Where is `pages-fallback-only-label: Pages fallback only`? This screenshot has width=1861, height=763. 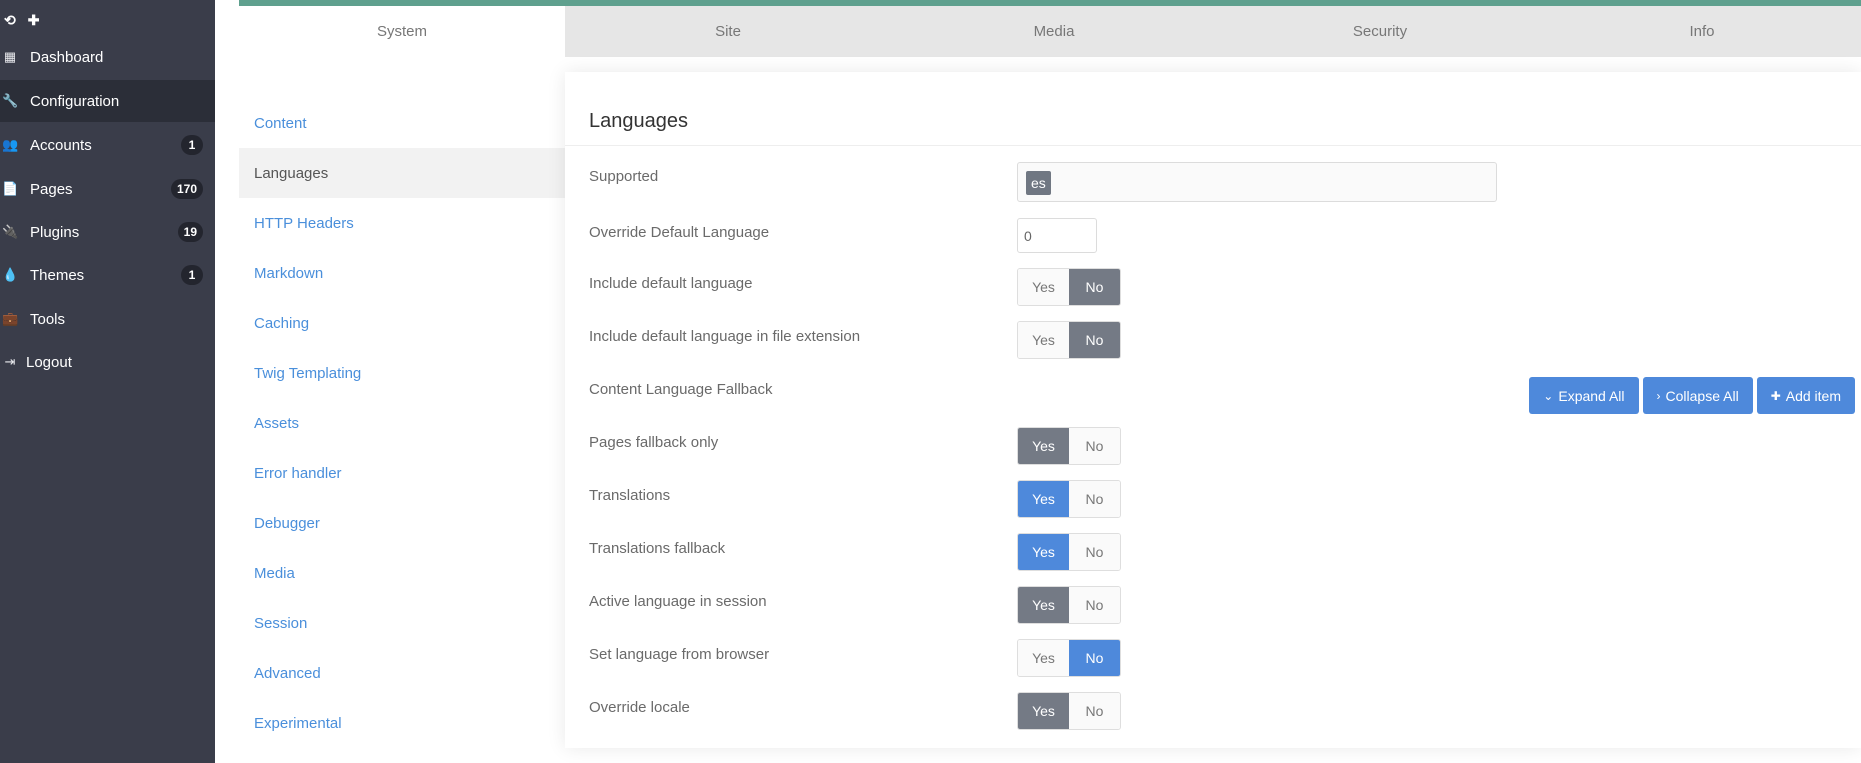
pages-fallback-only-label: Pages fallback only is located at coordinates (654, 442).